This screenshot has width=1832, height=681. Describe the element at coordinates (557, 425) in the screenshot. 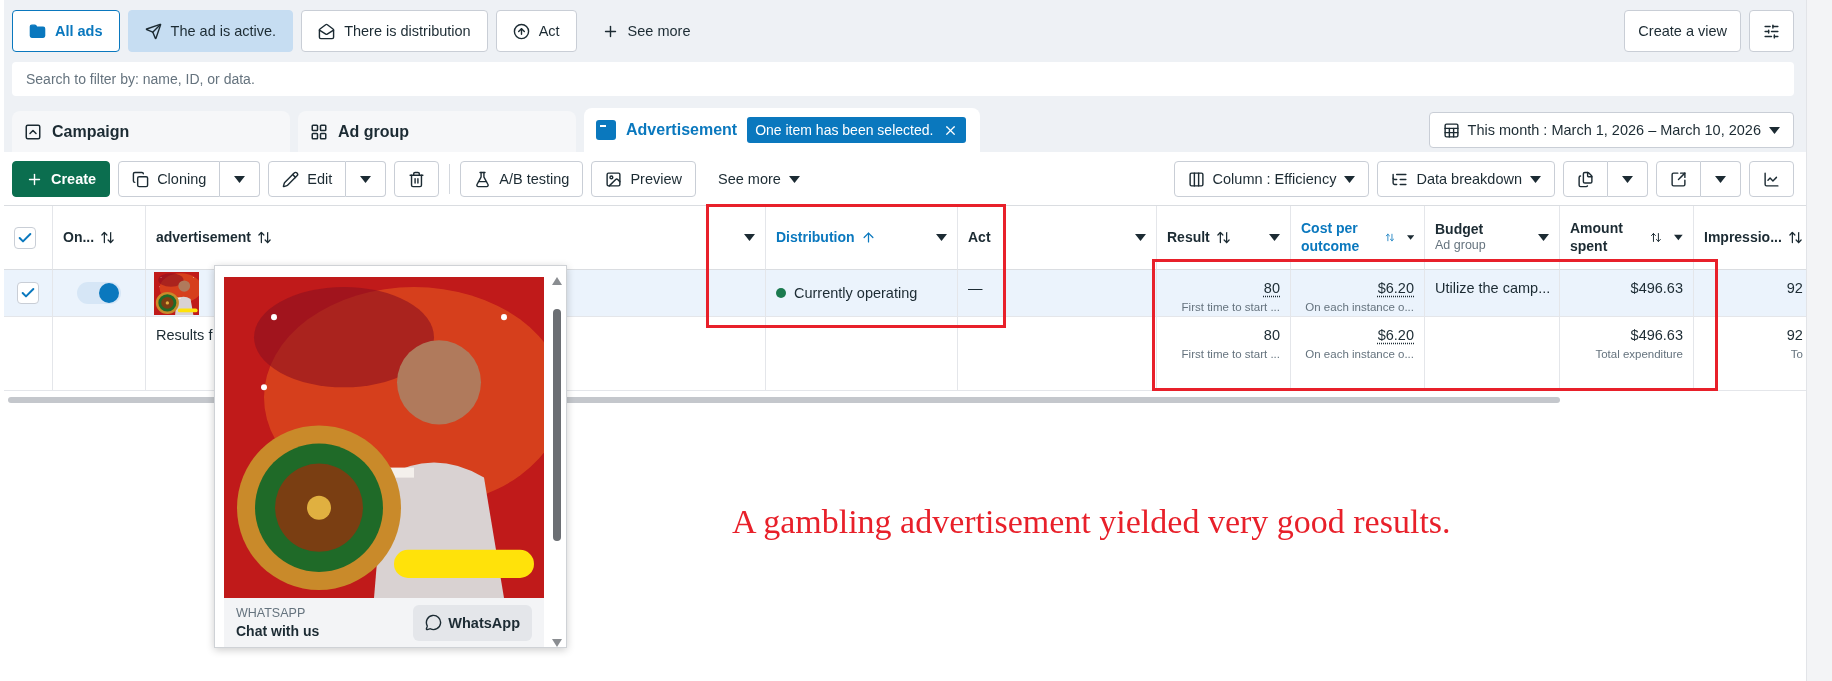

I see `scrollbar-thumb` at that location.